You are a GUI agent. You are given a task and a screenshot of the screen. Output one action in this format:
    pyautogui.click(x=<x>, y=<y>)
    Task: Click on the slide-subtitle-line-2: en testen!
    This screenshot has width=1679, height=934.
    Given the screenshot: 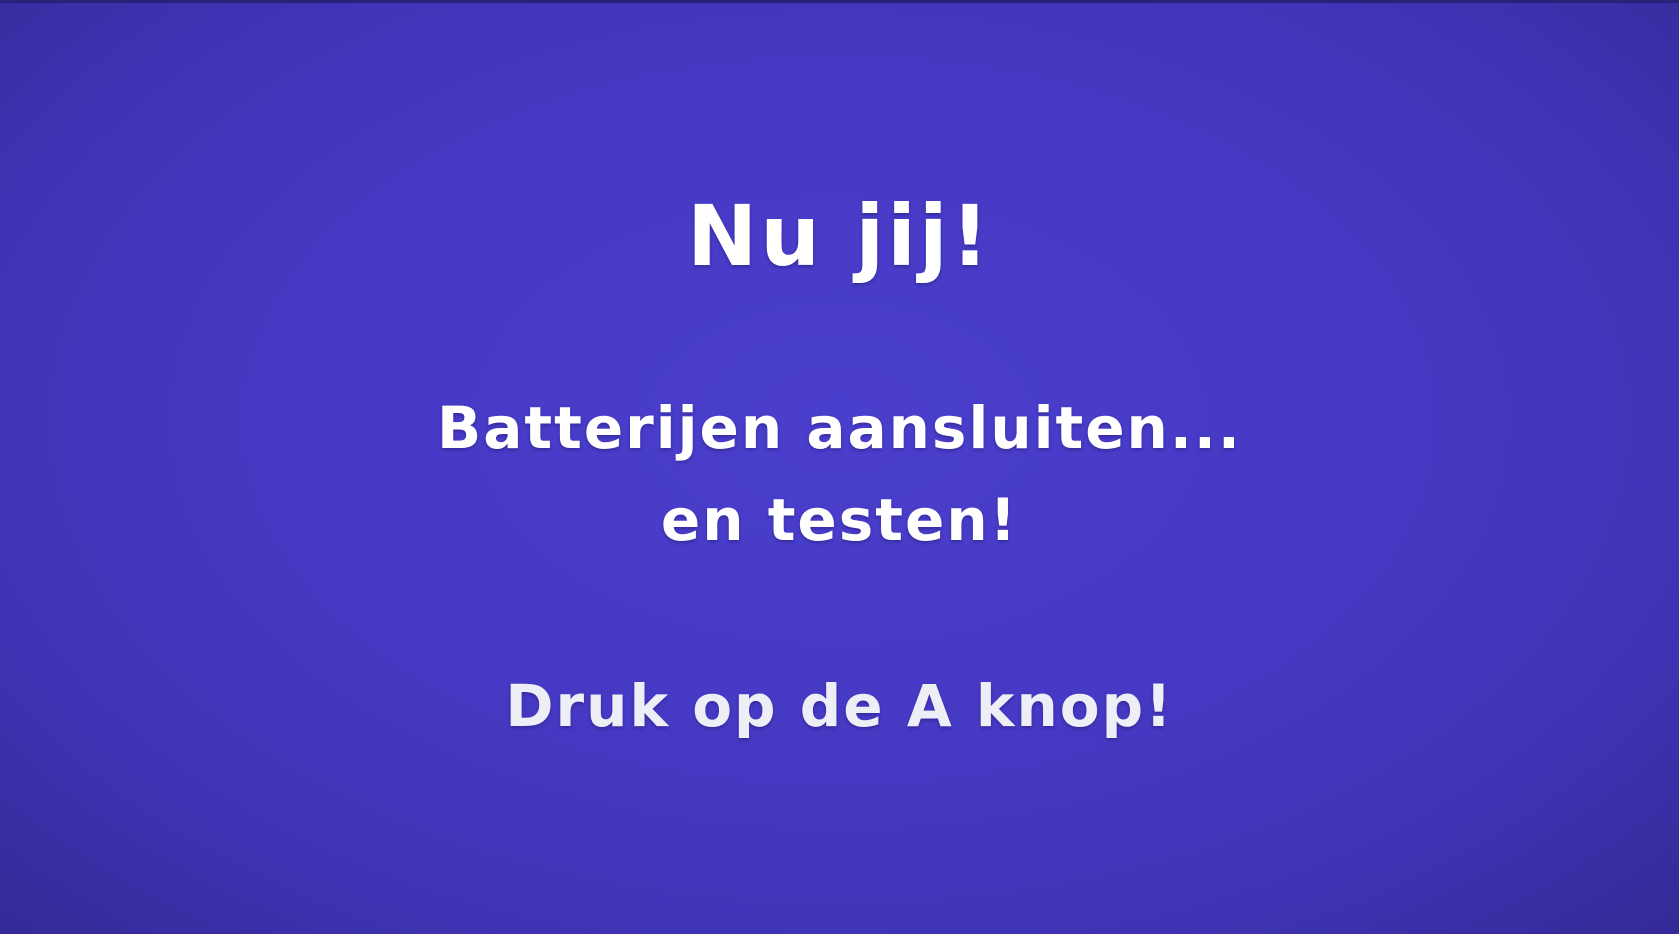 What is the action you would take?
    pyautogui.click(x=839, y=520)
    